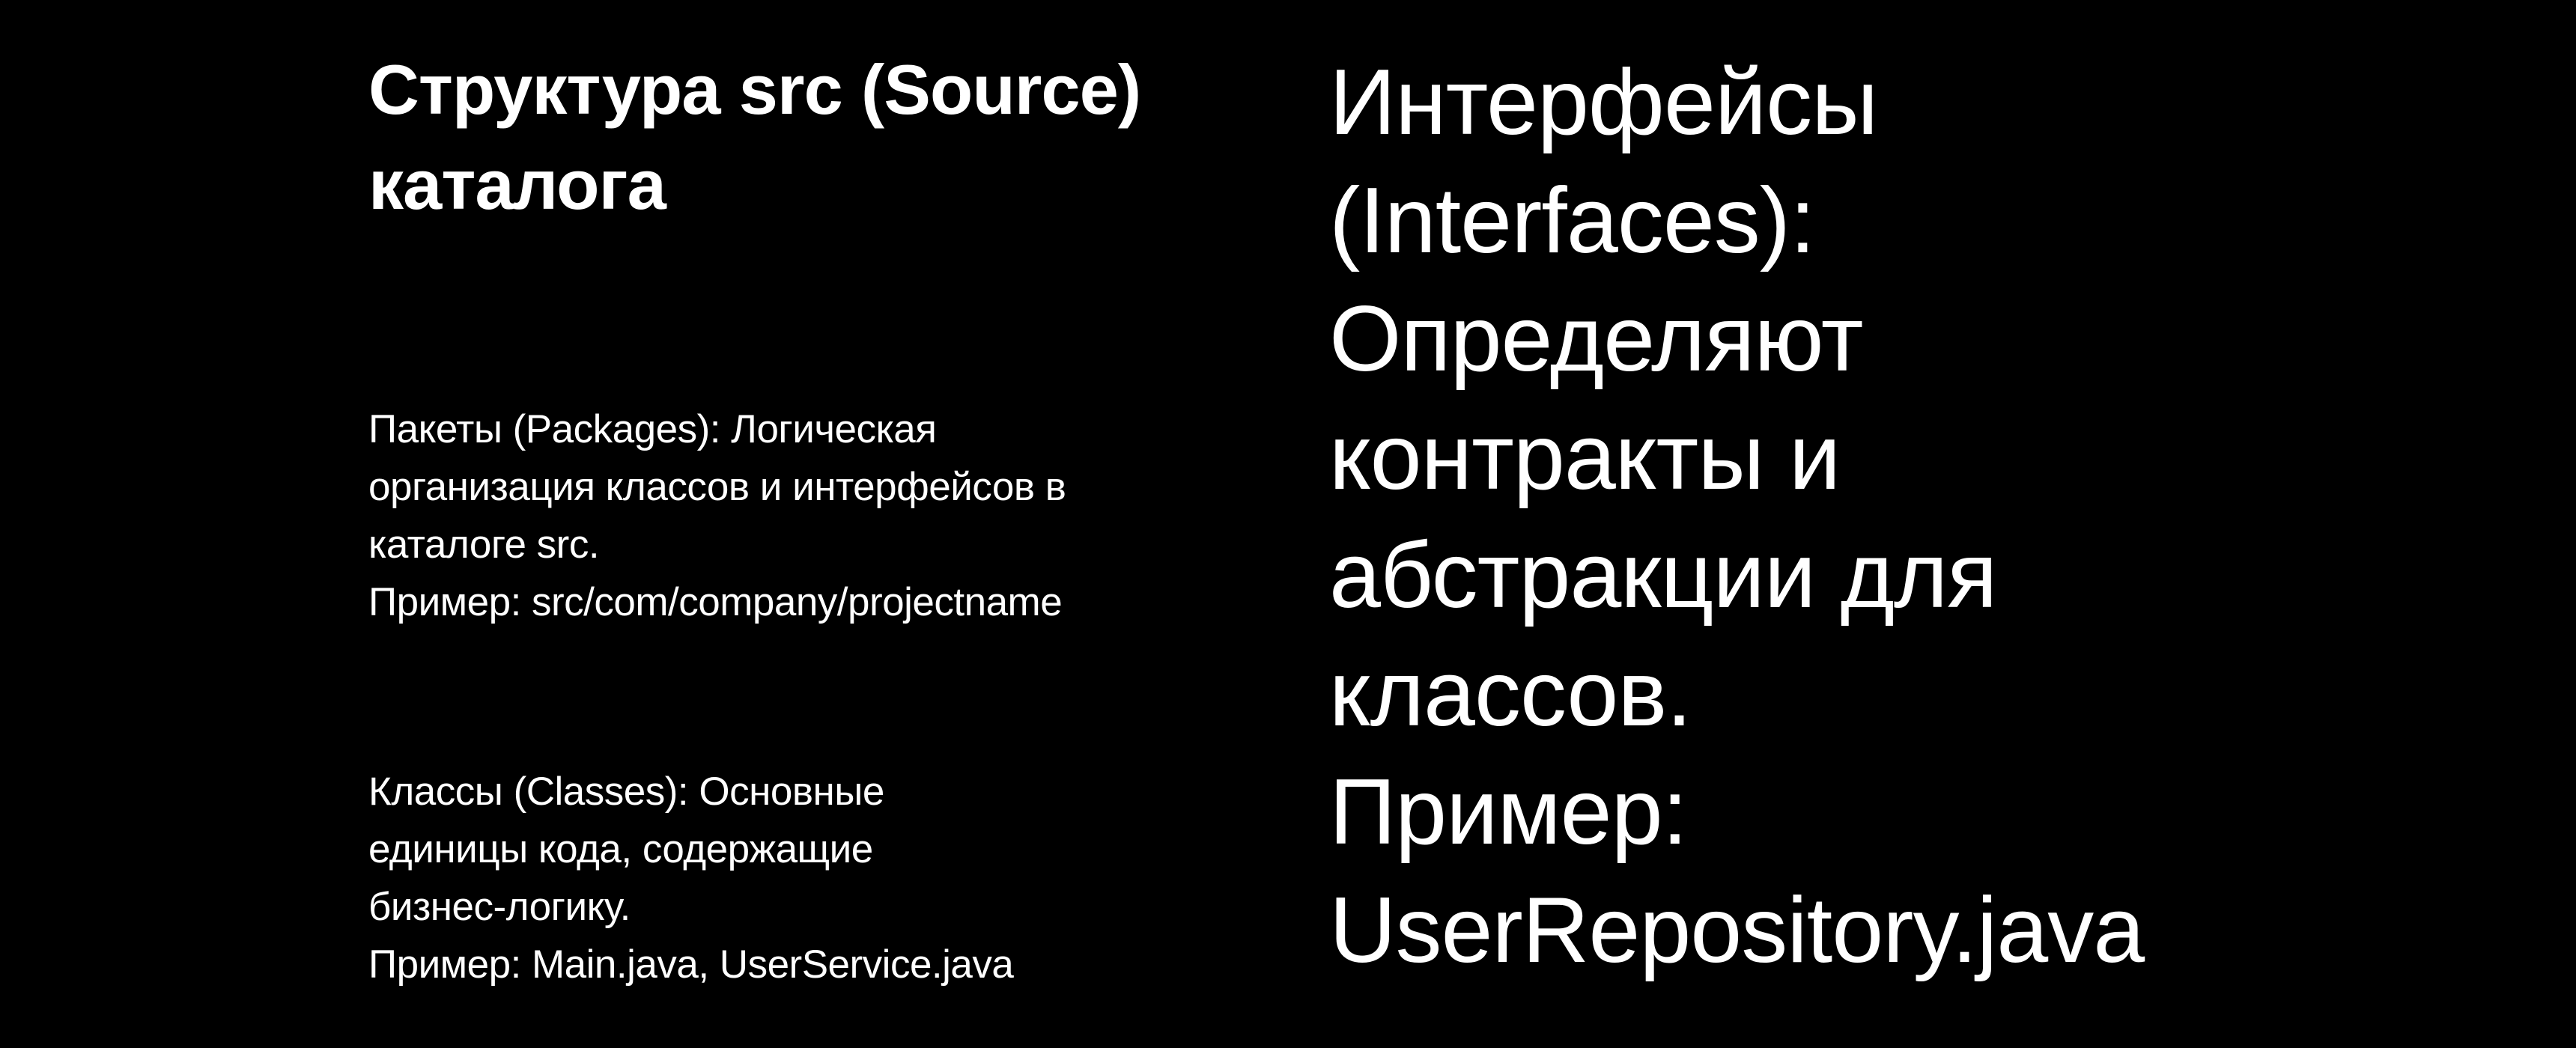  I want to click on slide-title: Структура src (Source) каталога, so click(754, 137).